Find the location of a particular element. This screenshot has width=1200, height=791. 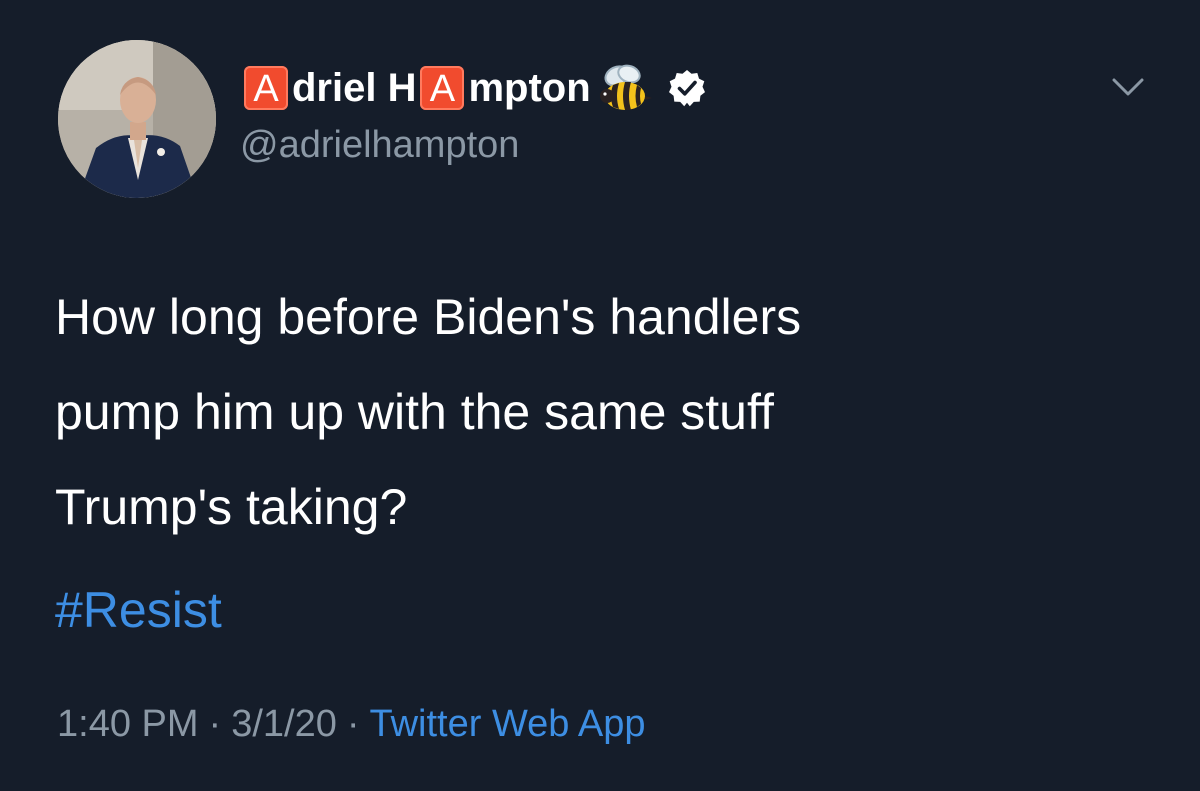

author-name: A driel H A mpton is located at coordinates (473, 88).